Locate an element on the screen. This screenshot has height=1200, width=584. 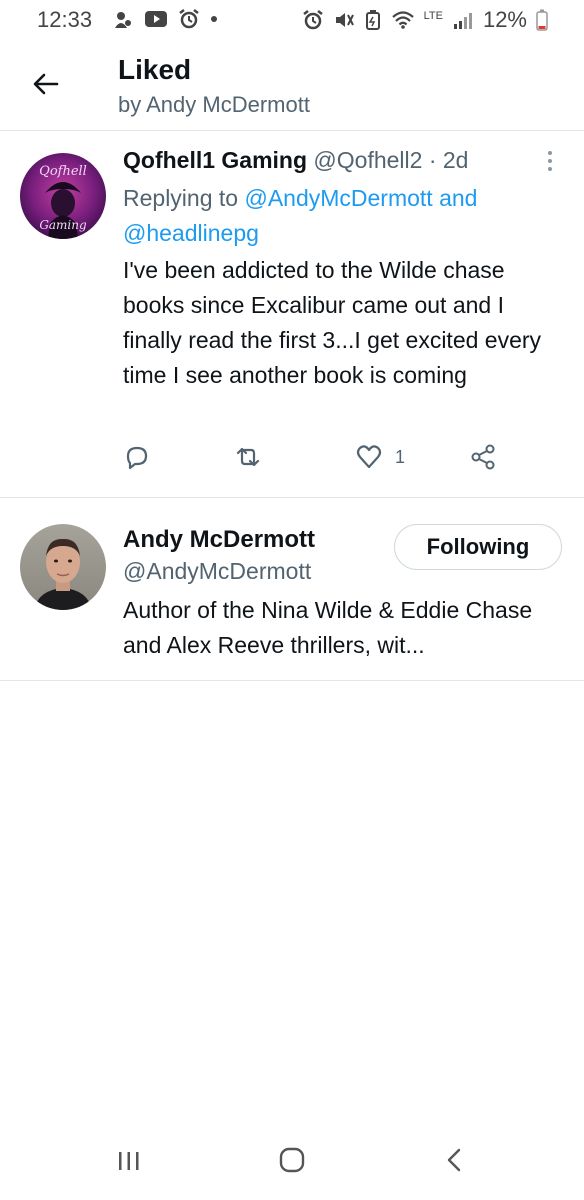
system-navigation-bar is located at coordinates (292, 1165).